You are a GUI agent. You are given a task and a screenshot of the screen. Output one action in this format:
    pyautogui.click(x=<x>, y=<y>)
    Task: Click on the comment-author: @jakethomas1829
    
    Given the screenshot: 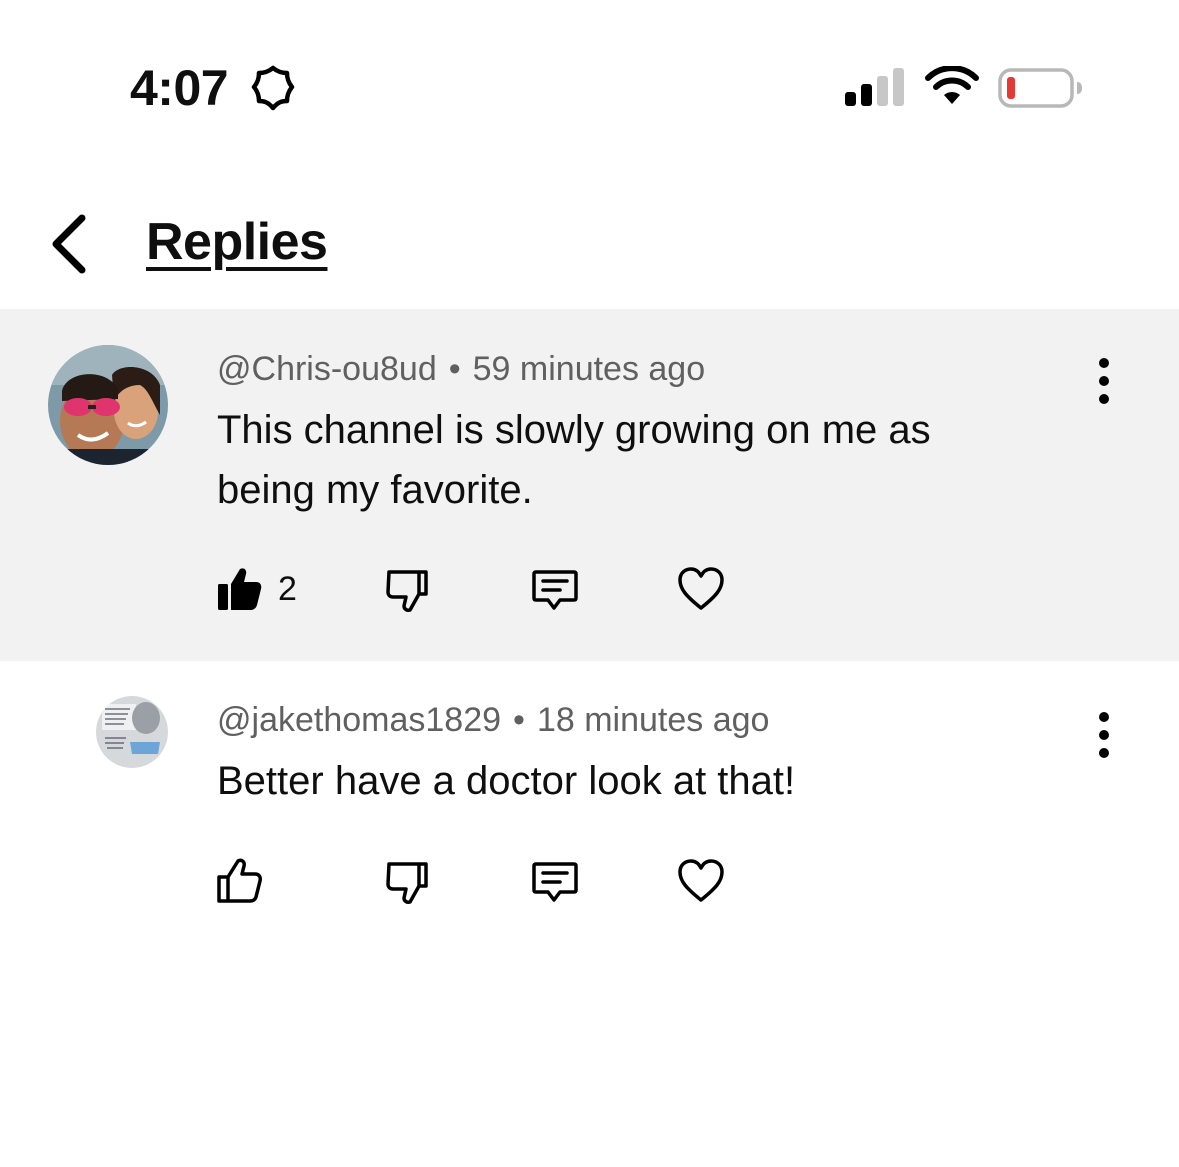 What is the action you would take?
    pyautogui.click(x=359, y=720)
    